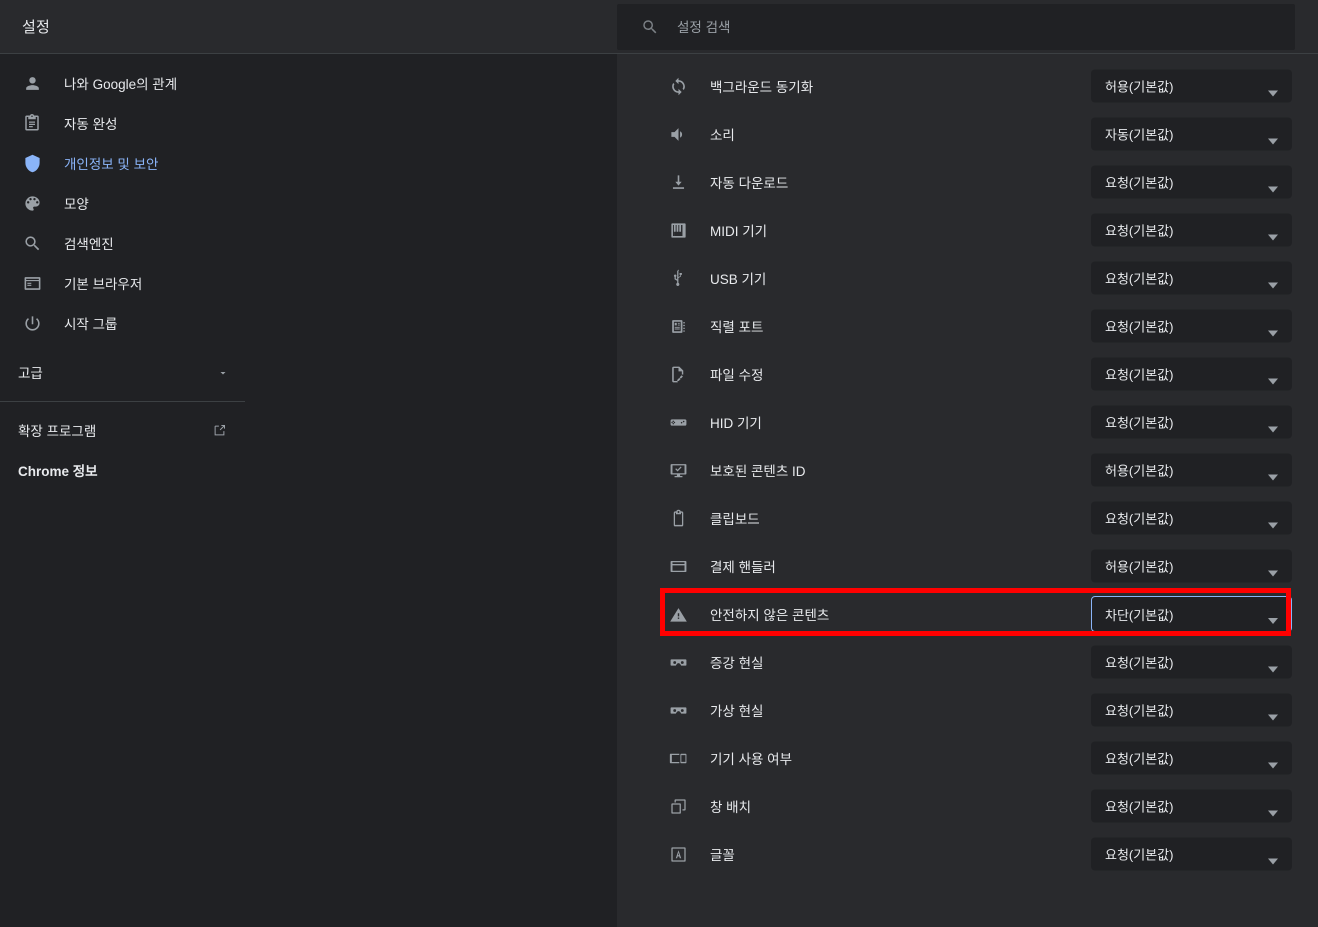 The height and width of the screenshot is (927, 1318). I want to click on sidebar-item-about-chrome: Chrome 정보, so click(122, 470).